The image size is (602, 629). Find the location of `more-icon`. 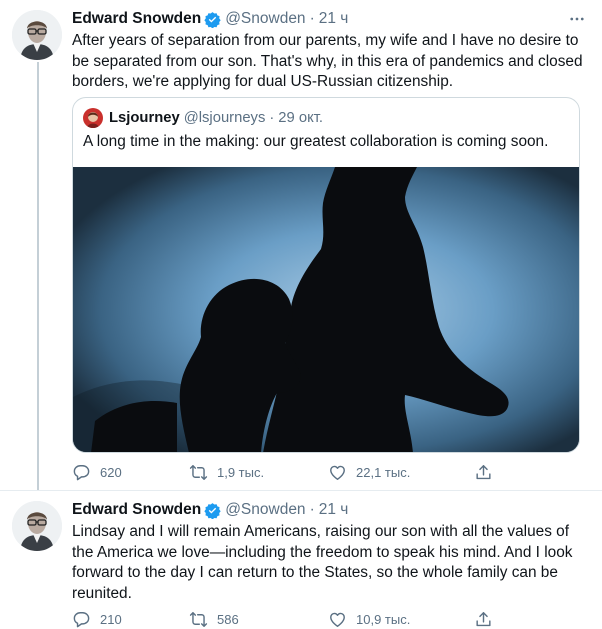

more-icon is located at coordinates (577, 19).